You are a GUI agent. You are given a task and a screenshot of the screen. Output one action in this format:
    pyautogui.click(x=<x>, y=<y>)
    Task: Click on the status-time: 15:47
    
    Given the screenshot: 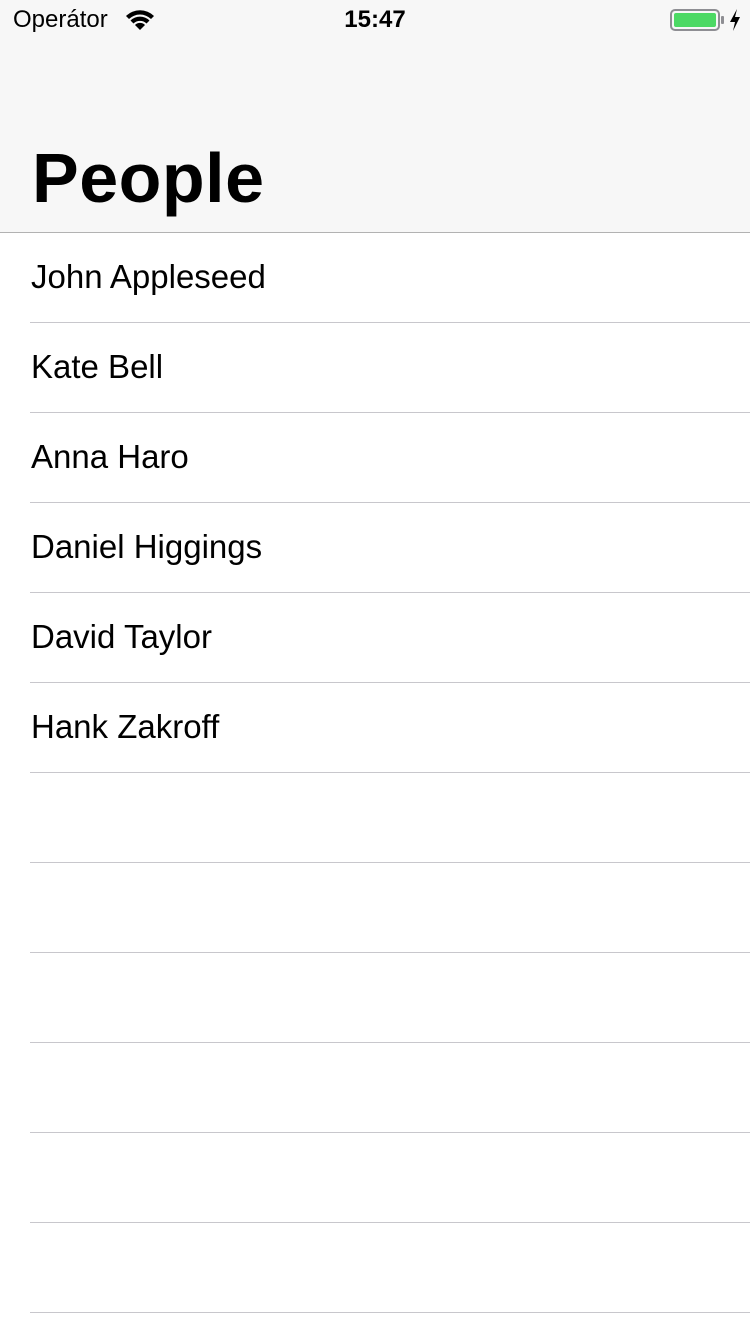 What is the action you would take?
    pyautogui.click(x=375, y=19)
    